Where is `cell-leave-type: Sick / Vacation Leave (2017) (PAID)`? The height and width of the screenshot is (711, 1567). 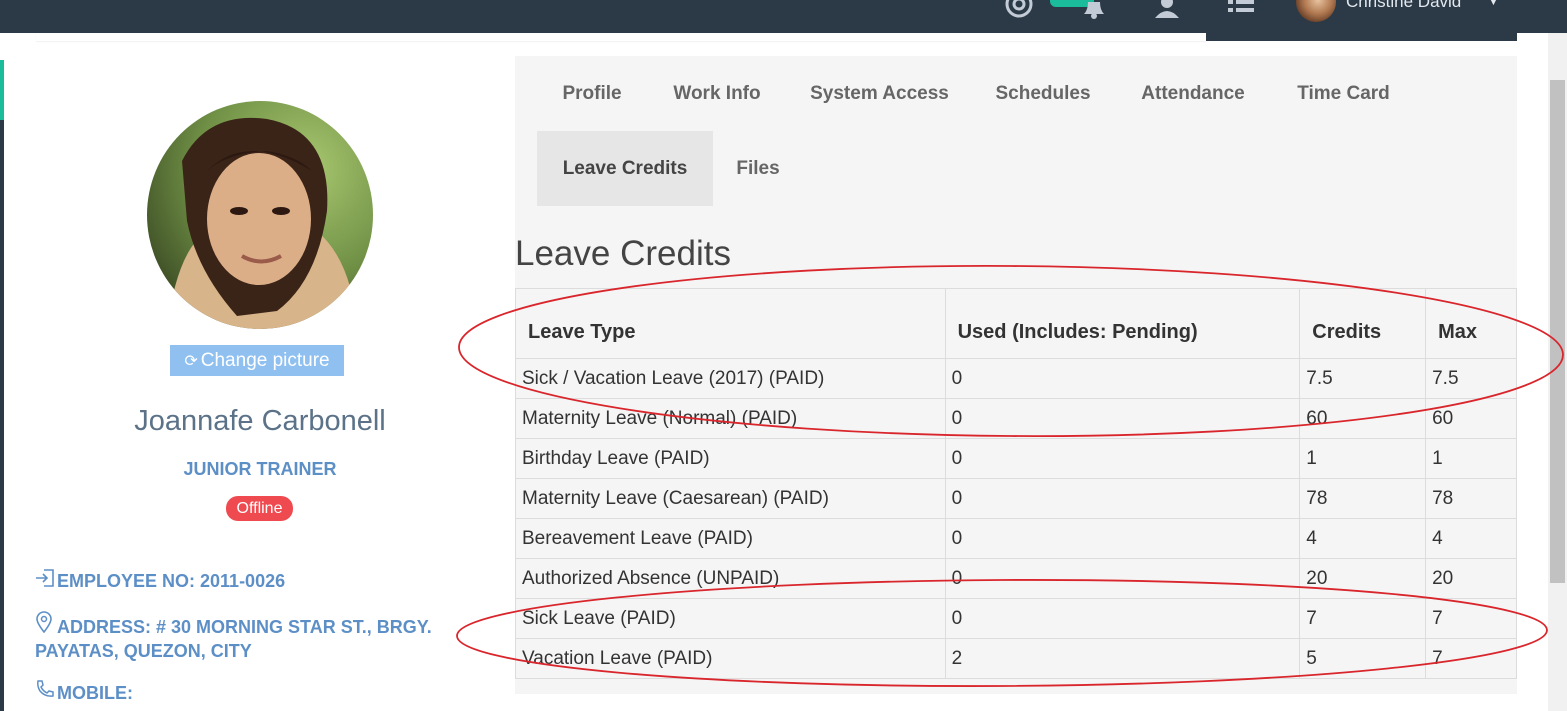
cell-leave-type: Sick / Vacation Leave (2017) (PAID) is located at coordinates (730, 378).